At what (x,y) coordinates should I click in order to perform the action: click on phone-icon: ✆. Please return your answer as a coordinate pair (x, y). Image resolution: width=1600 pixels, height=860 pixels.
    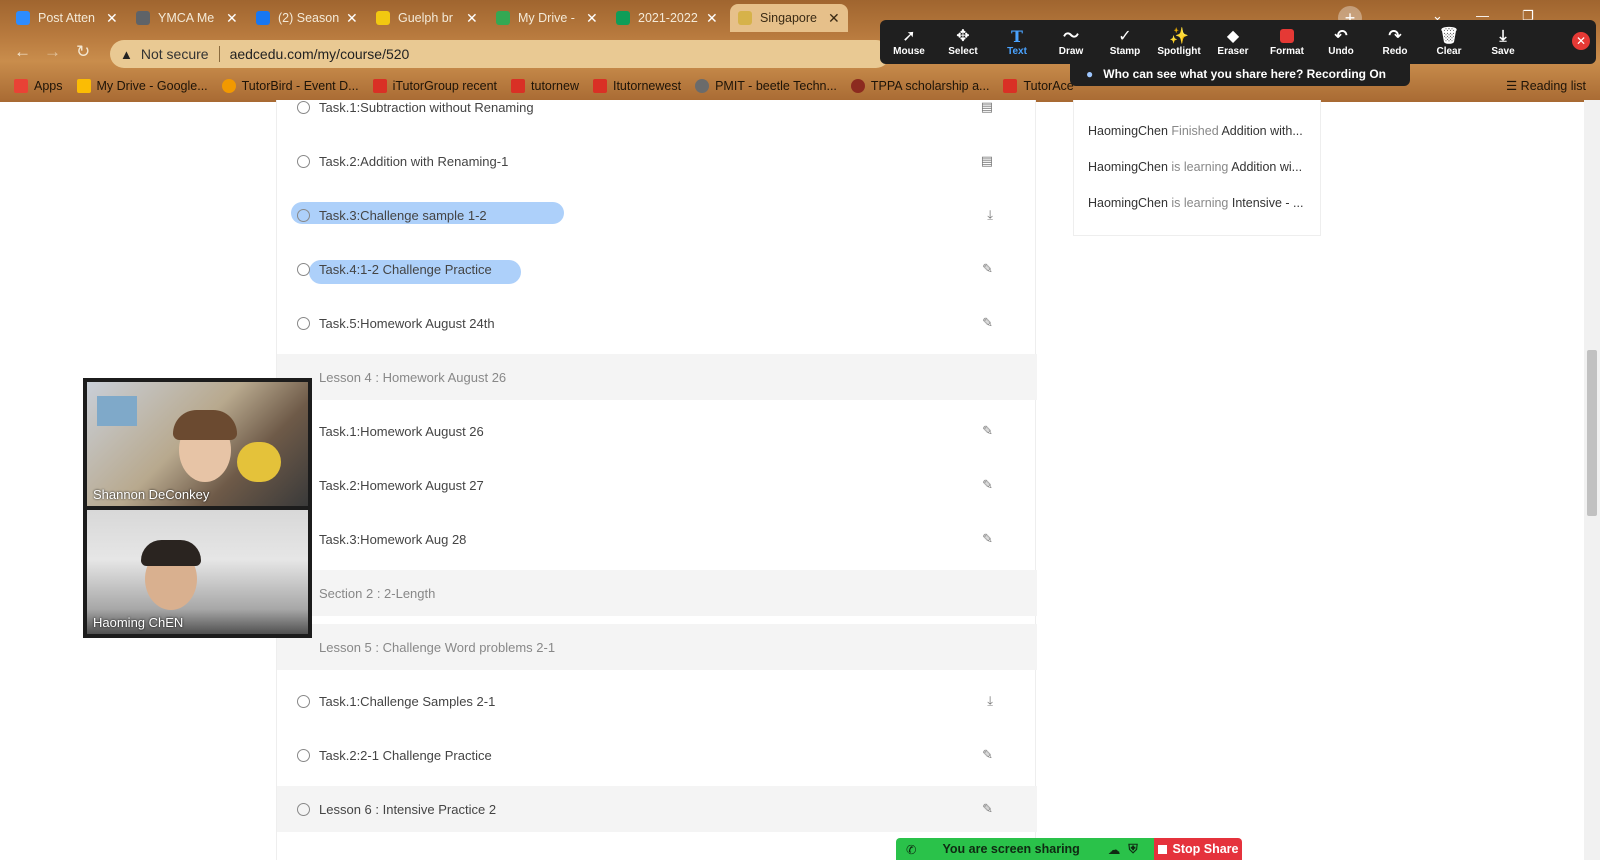
    Looking at the image, I should click on (911, 849).